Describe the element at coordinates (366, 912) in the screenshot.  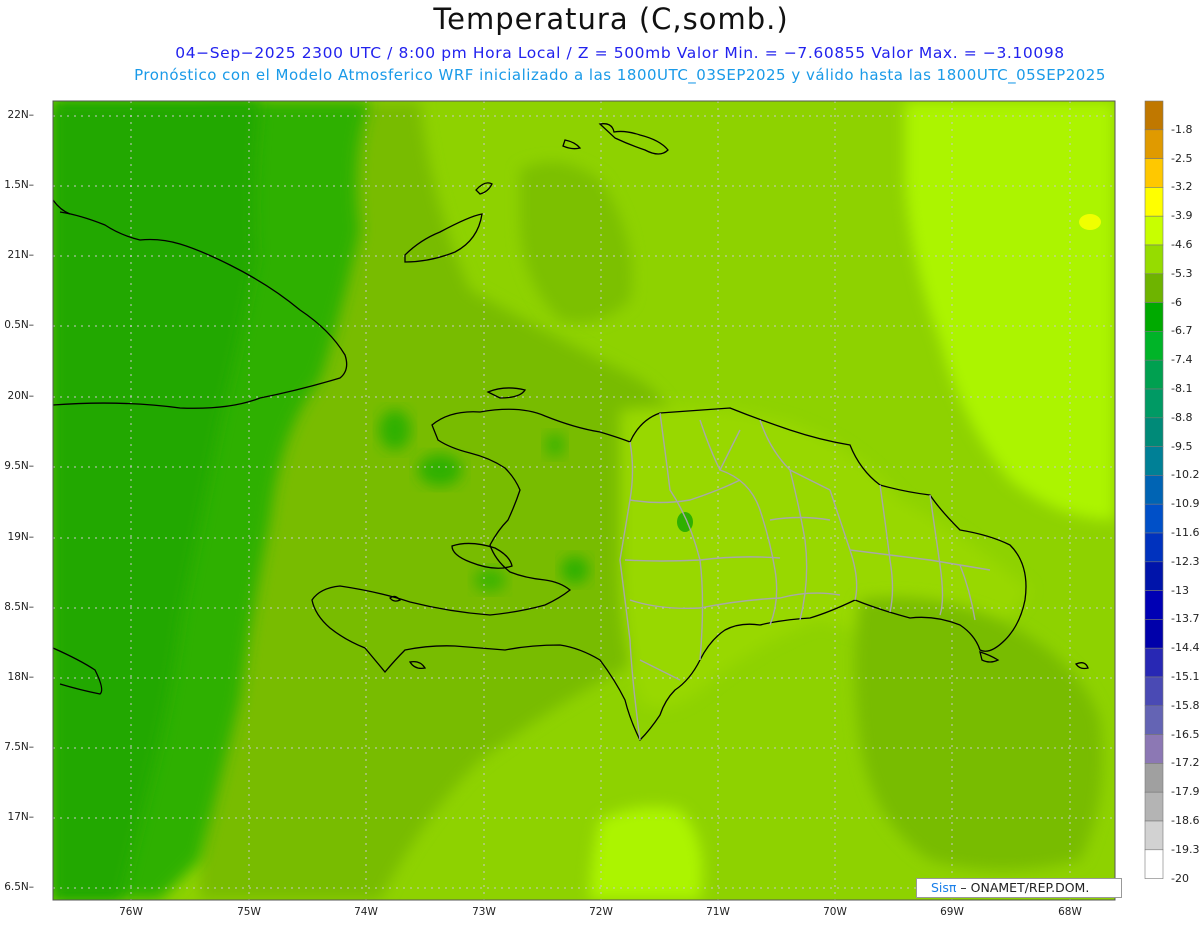
I see `lon-label: 74W` at that location.